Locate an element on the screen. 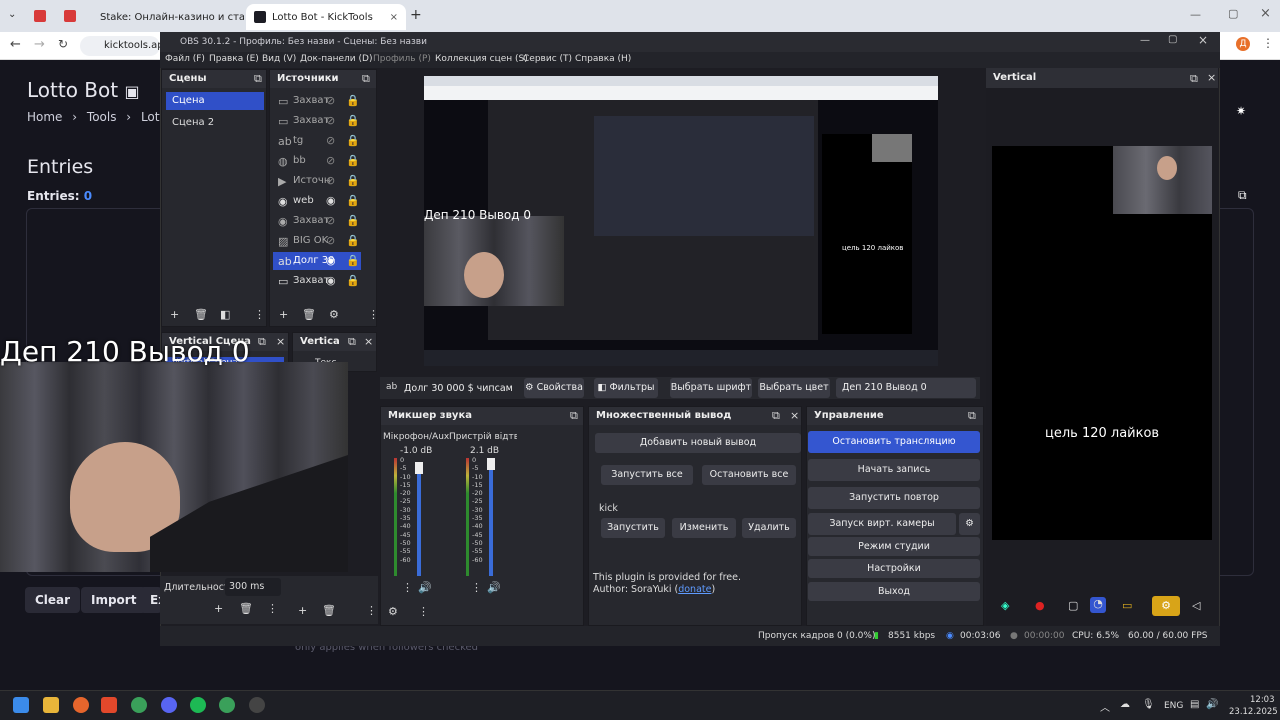  pinned-tab-icon is located at coordinates (40, 16).